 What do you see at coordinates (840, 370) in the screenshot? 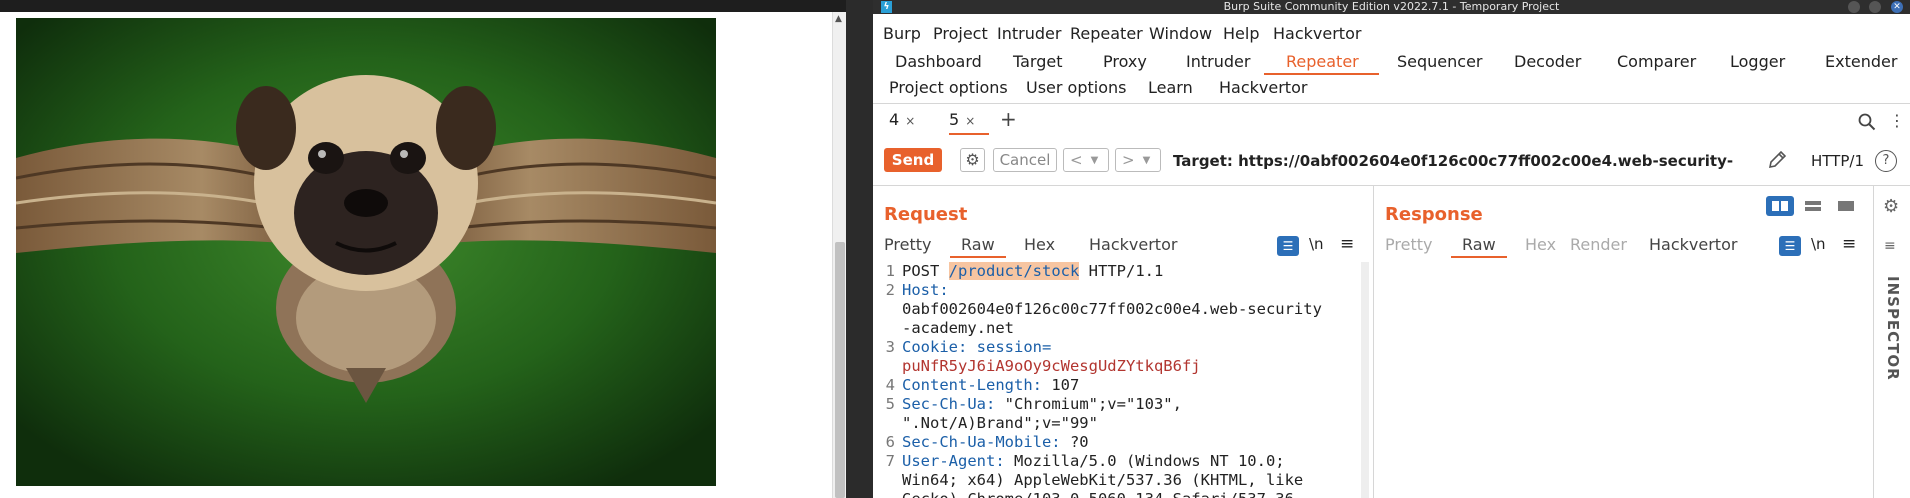
I see `scrollbar-thumb` at bounding box center [840, 370].